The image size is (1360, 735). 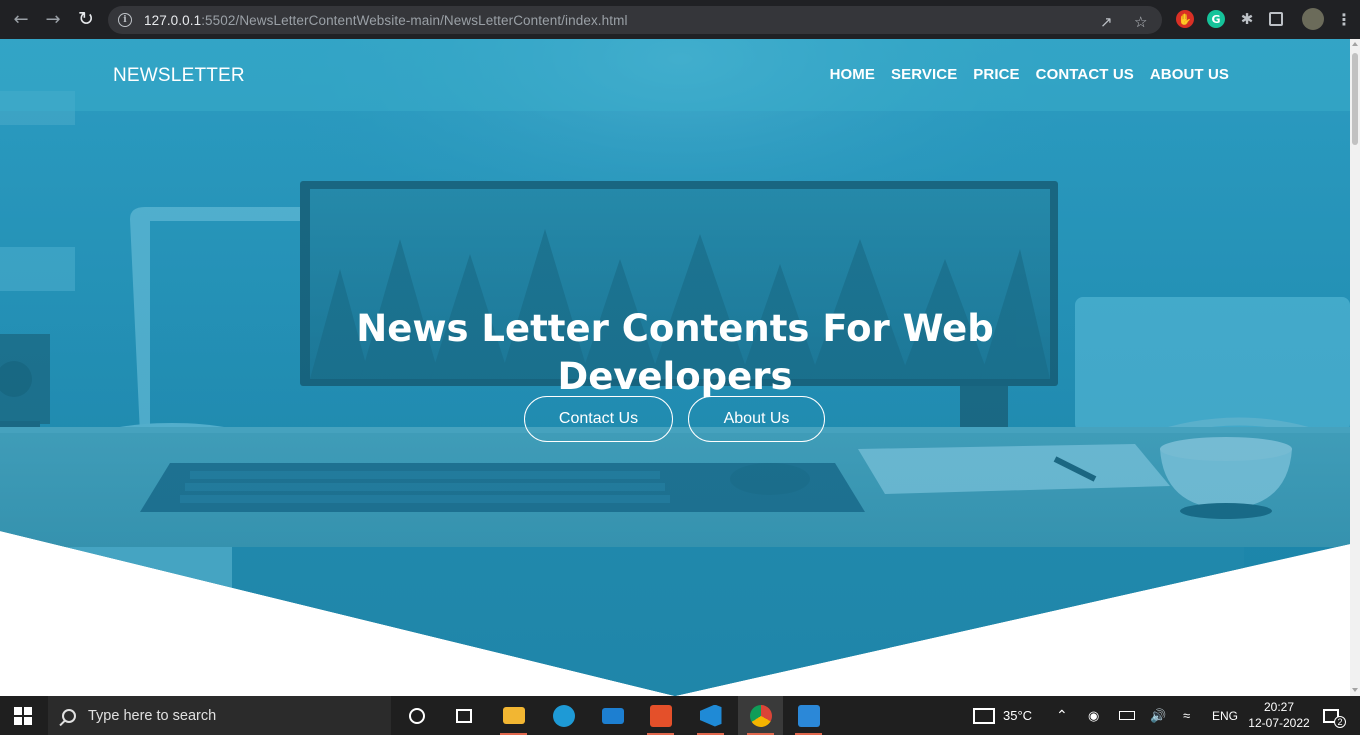 What do you see at coordinates (1225, 715) in the screenshot?
I see `language-indicator: ENG` at bounding box center [1225, 715].